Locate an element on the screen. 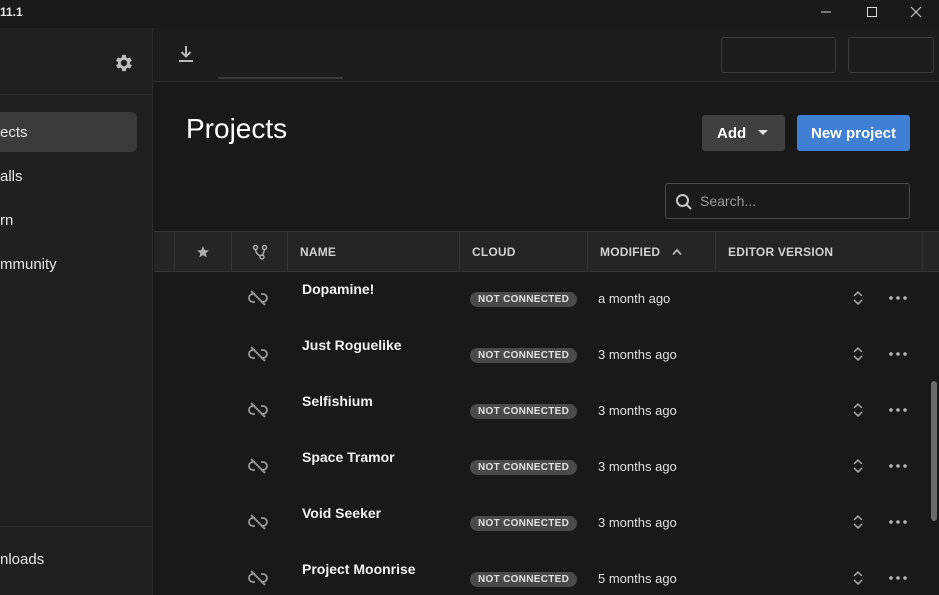 This screenshot has height=595, width=939. project-name: Void Seeker is located at coordinates (342, 513).